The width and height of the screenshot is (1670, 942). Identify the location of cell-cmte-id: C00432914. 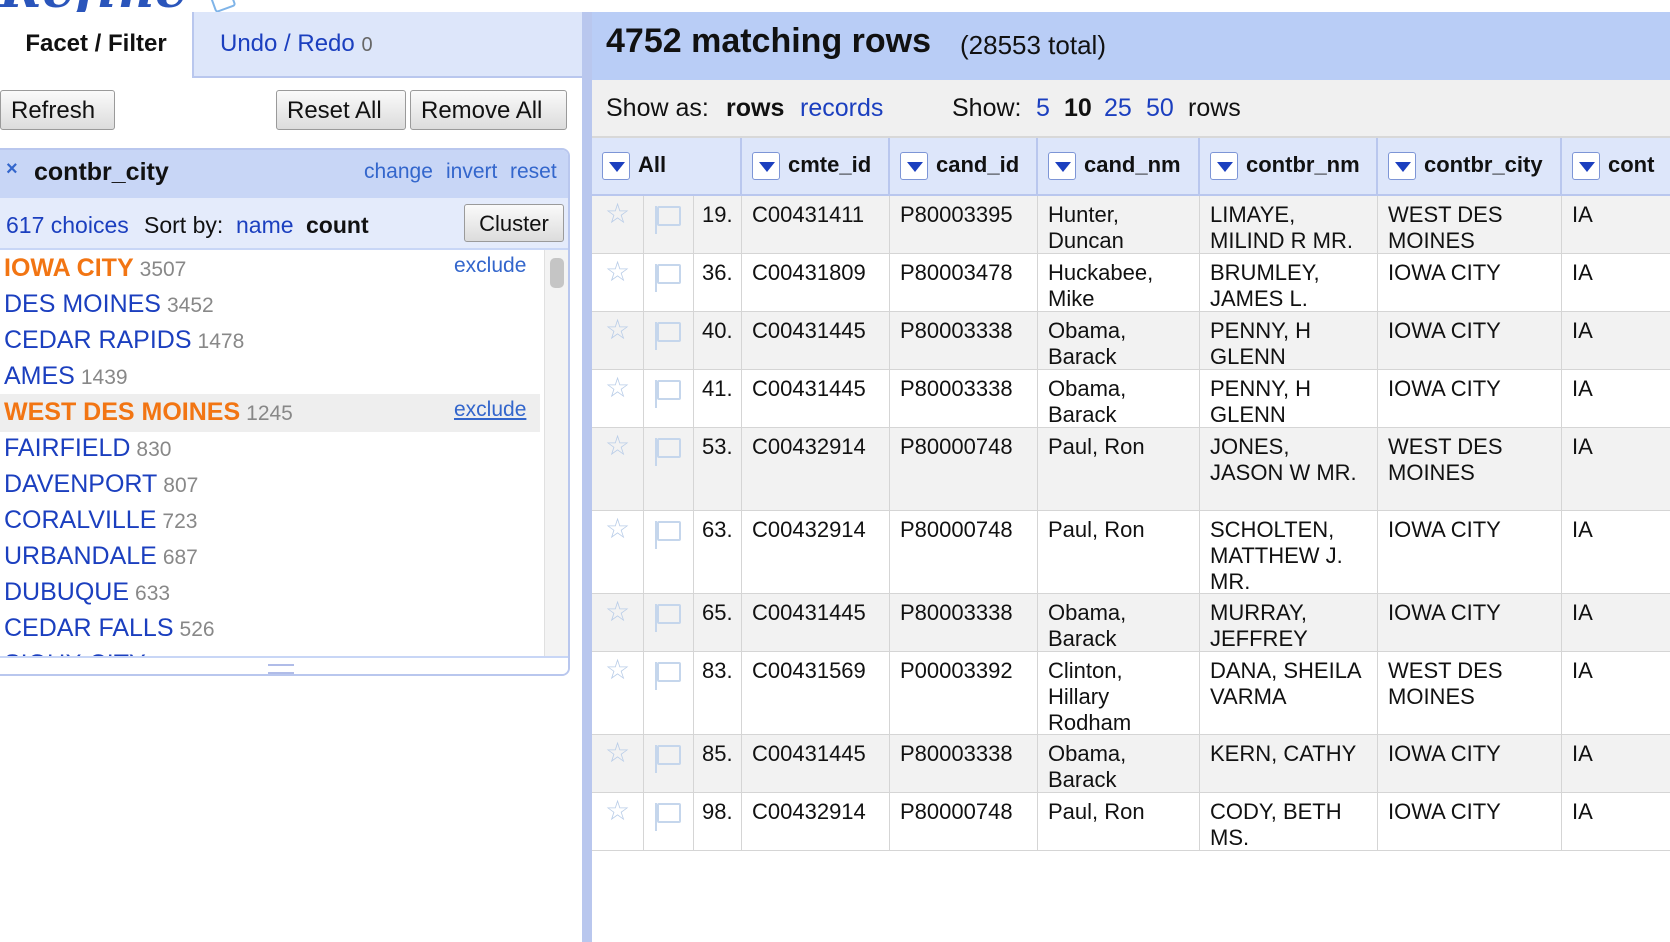
(816, 552).